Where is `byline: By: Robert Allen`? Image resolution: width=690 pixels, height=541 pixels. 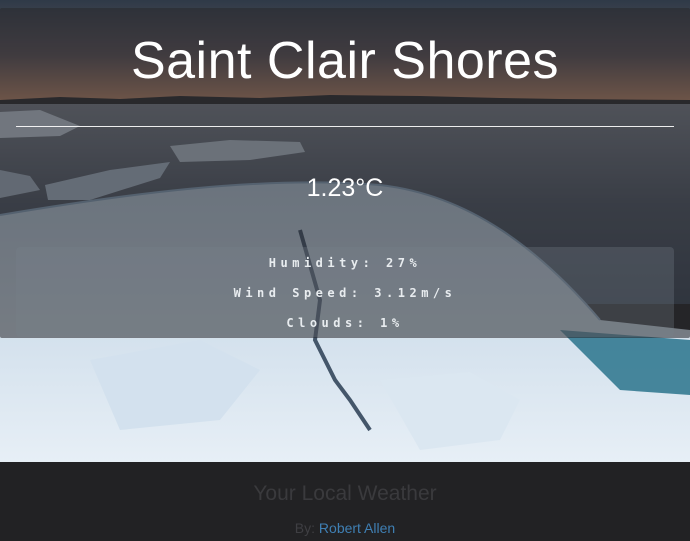
byline: By: Robert Allen is located at coordinates (345, 528).